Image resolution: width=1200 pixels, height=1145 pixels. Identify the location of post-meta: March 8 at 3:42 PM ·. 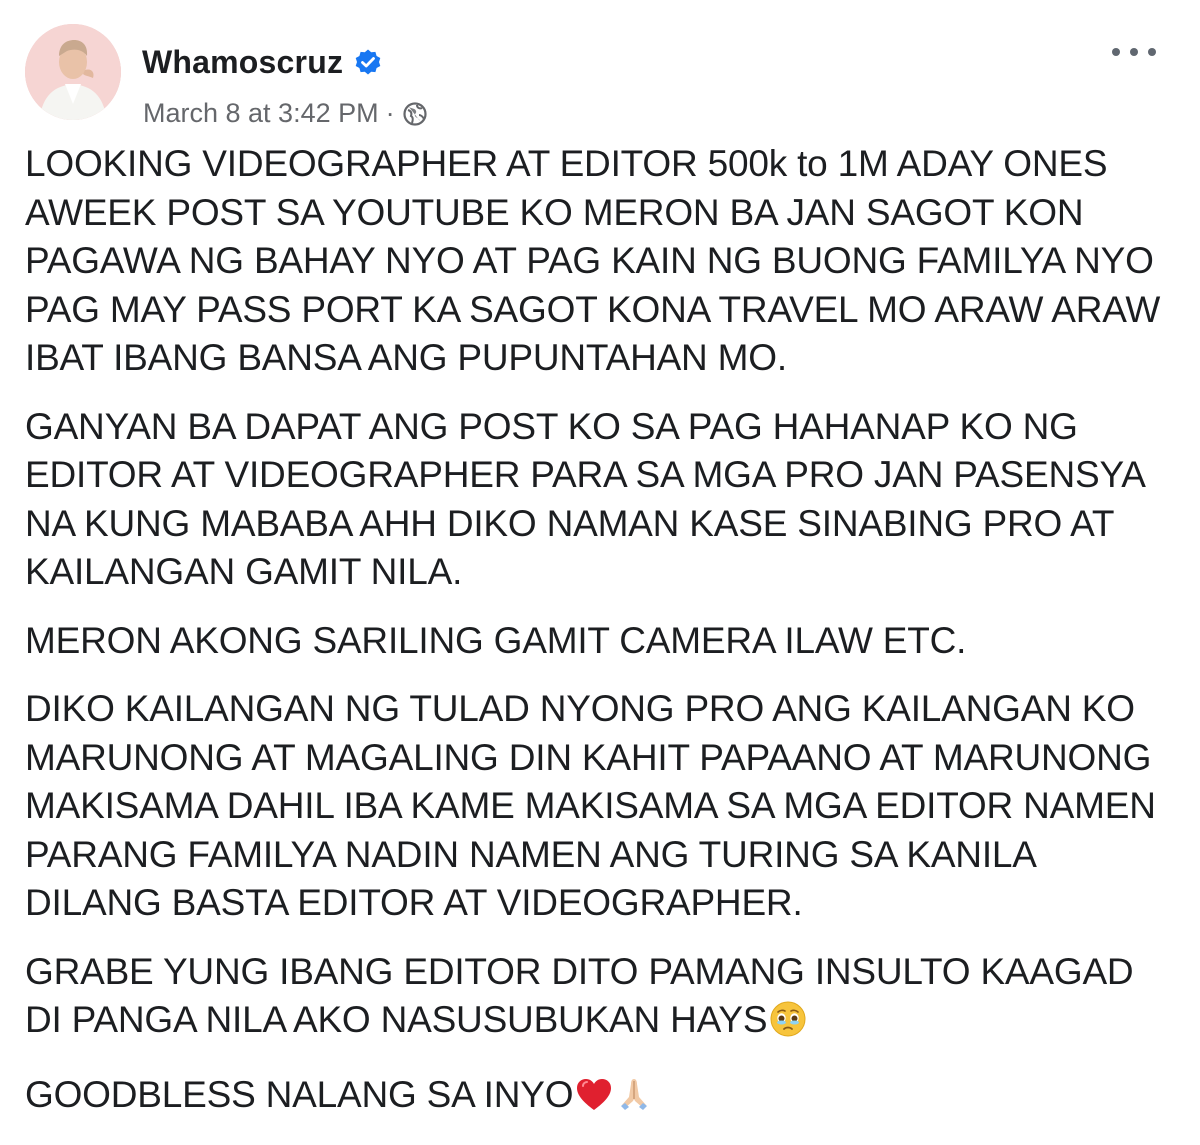
(285, 113).